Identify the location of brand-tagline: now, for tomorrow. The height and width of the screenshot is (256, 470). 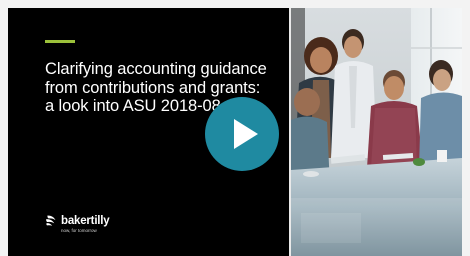
(79, 230).